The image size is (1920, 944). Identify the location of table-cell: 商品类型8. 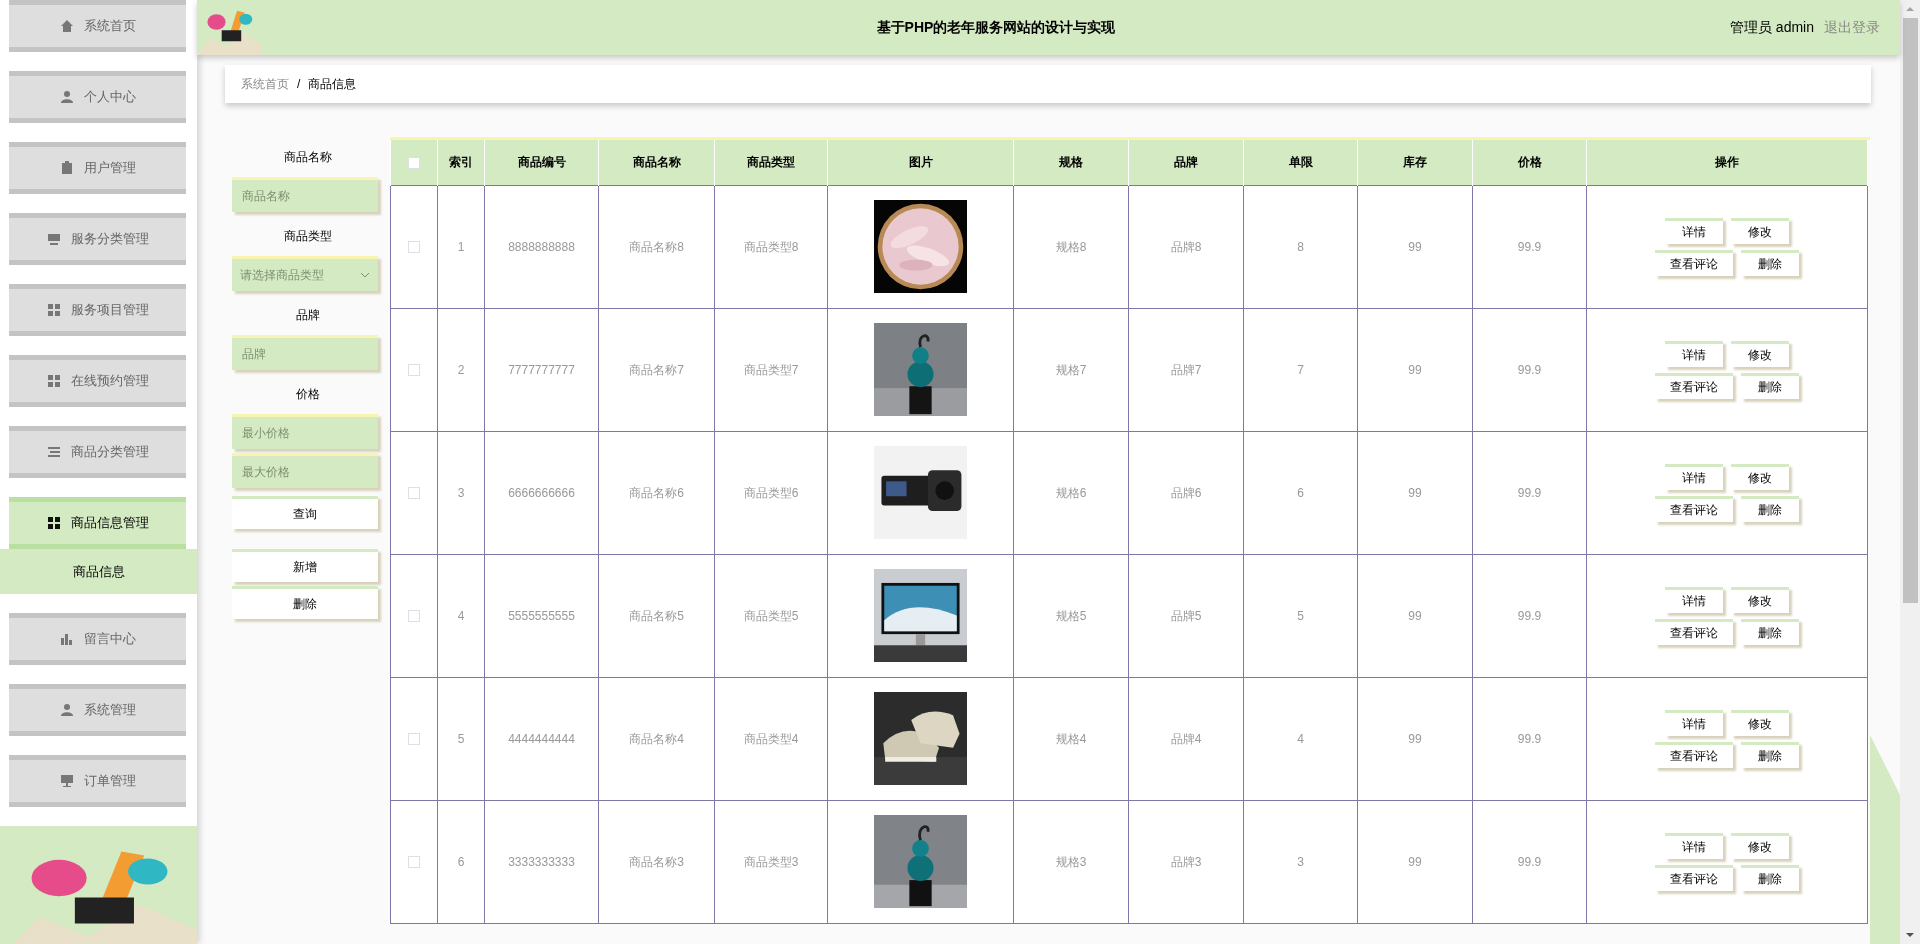
(771, 246).